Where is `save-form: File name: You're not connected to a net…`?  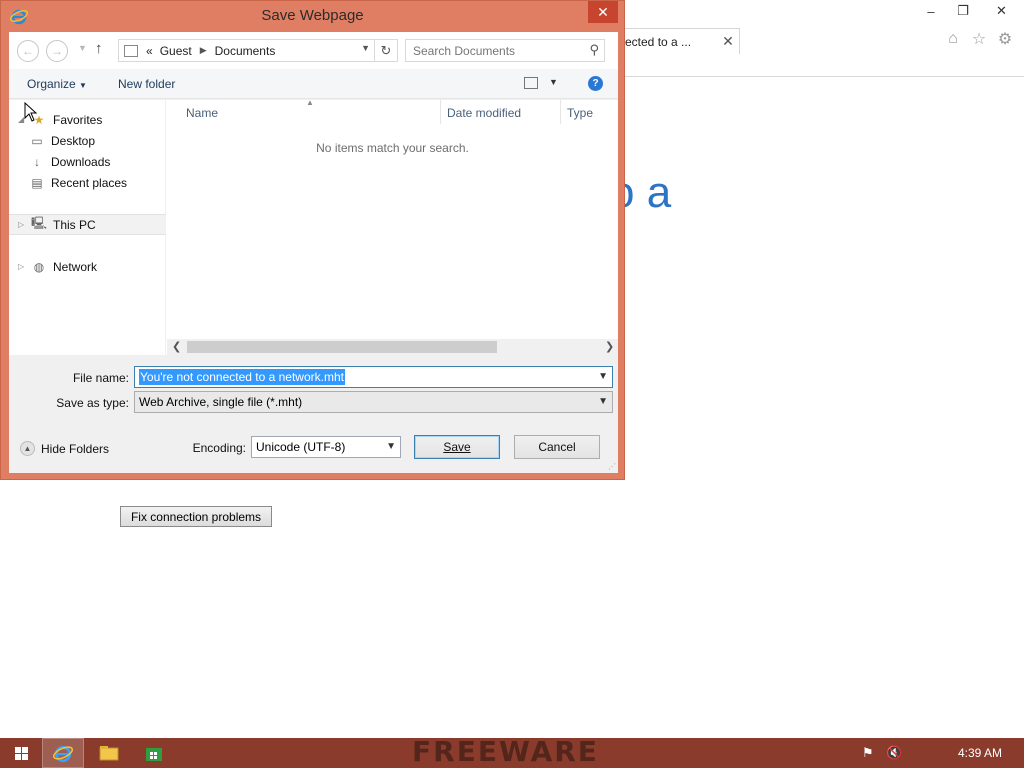 save-form: File name: You're not connected to a net… is located at coordinates (313, 414).